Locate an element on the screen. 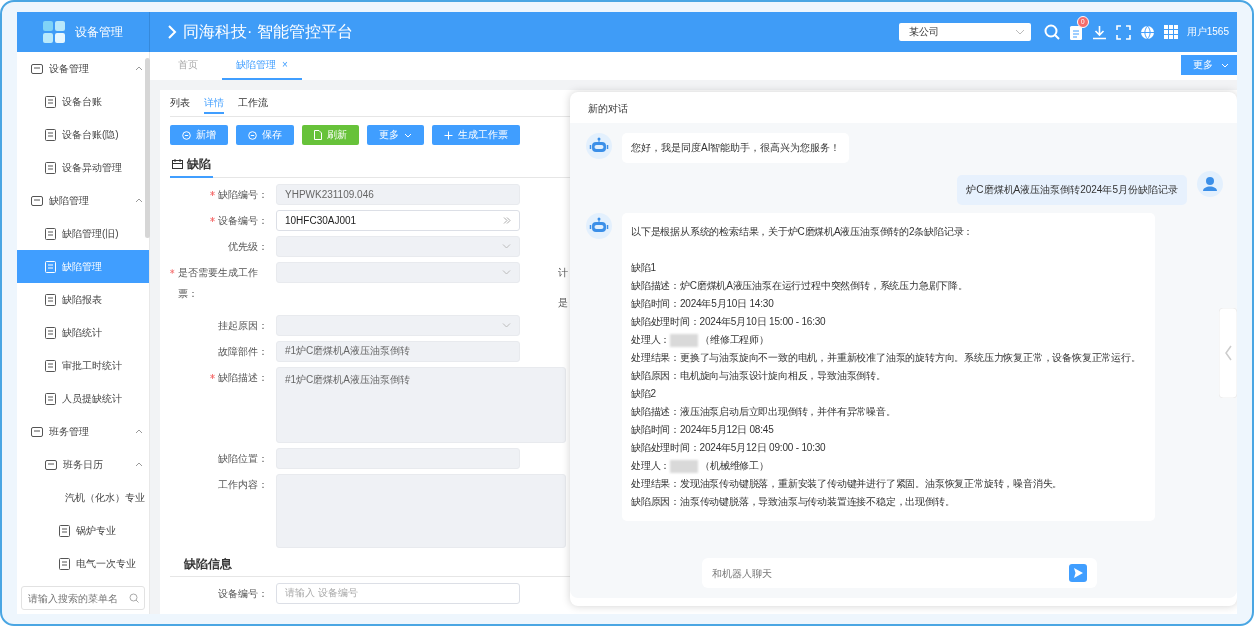  field-label: 计 is located at coordinates (563, 272).